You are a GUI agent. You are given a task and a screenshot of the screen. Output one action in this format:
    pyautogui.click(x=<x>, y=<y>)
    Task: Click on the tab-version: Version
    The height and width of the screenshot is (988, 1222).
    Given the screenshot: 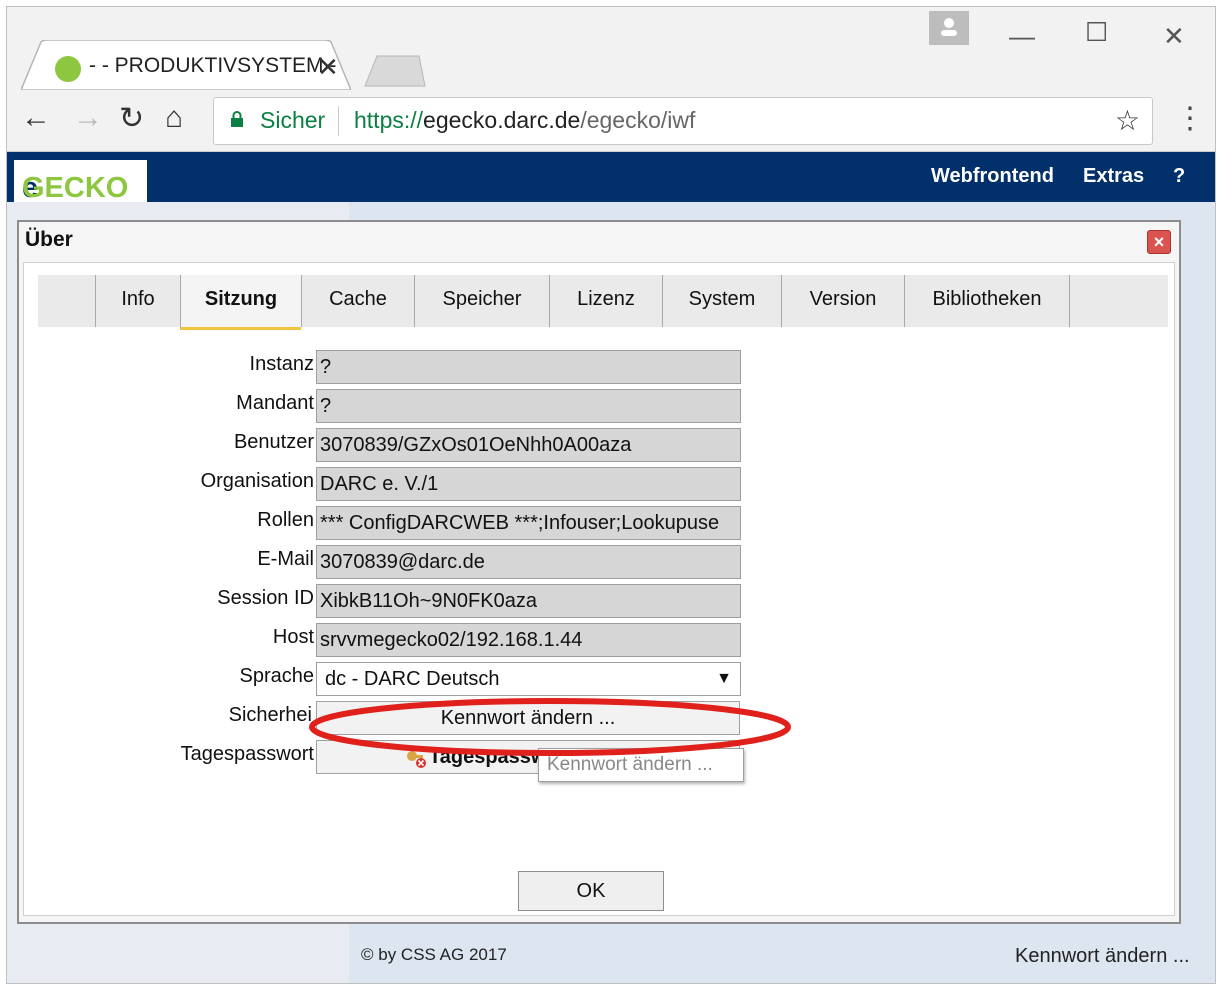 What is the action you would take?
    pyautogui.click(x=842, y=301)
    